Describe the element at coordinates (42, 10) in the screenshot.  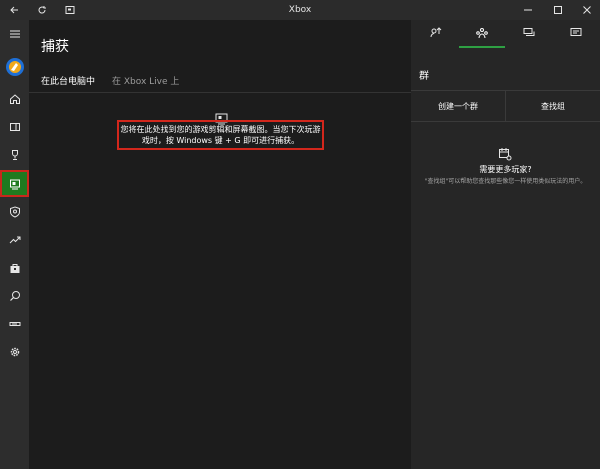
I see `refresh-icon` at that location.